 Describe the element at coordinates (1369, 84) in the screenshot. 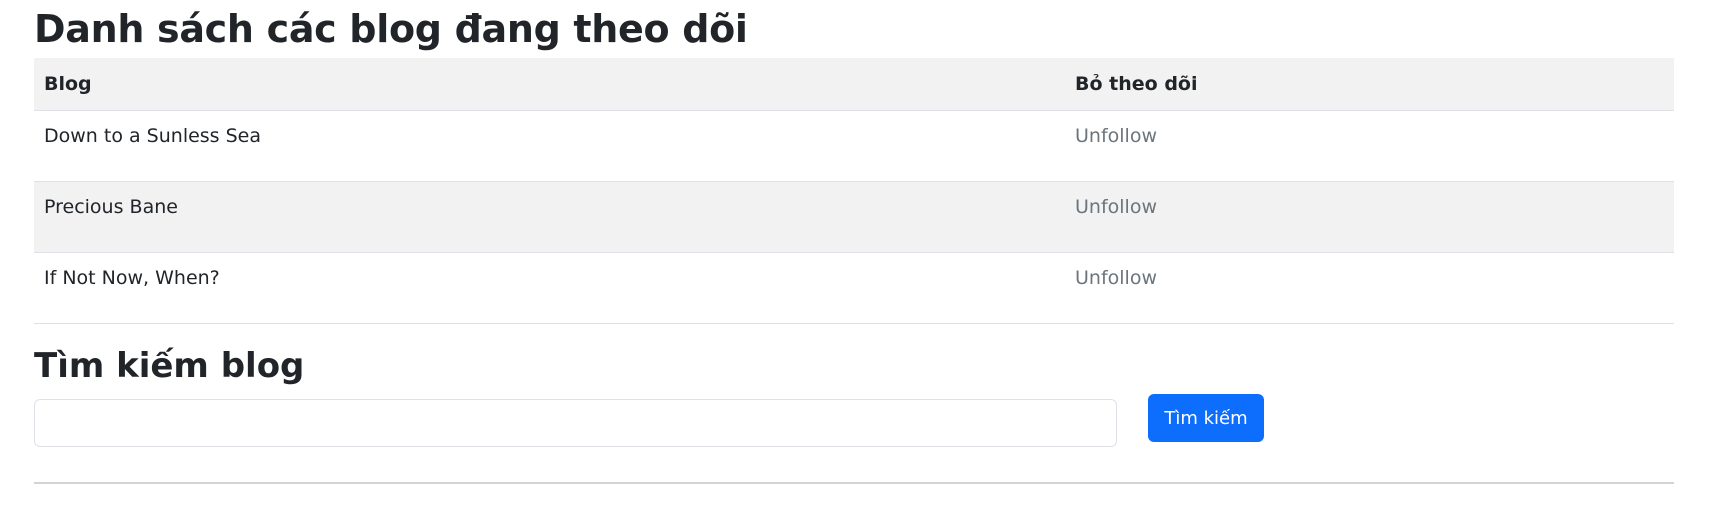

I see `column-header-unfollow: Bỏ theo dõi` at that location.